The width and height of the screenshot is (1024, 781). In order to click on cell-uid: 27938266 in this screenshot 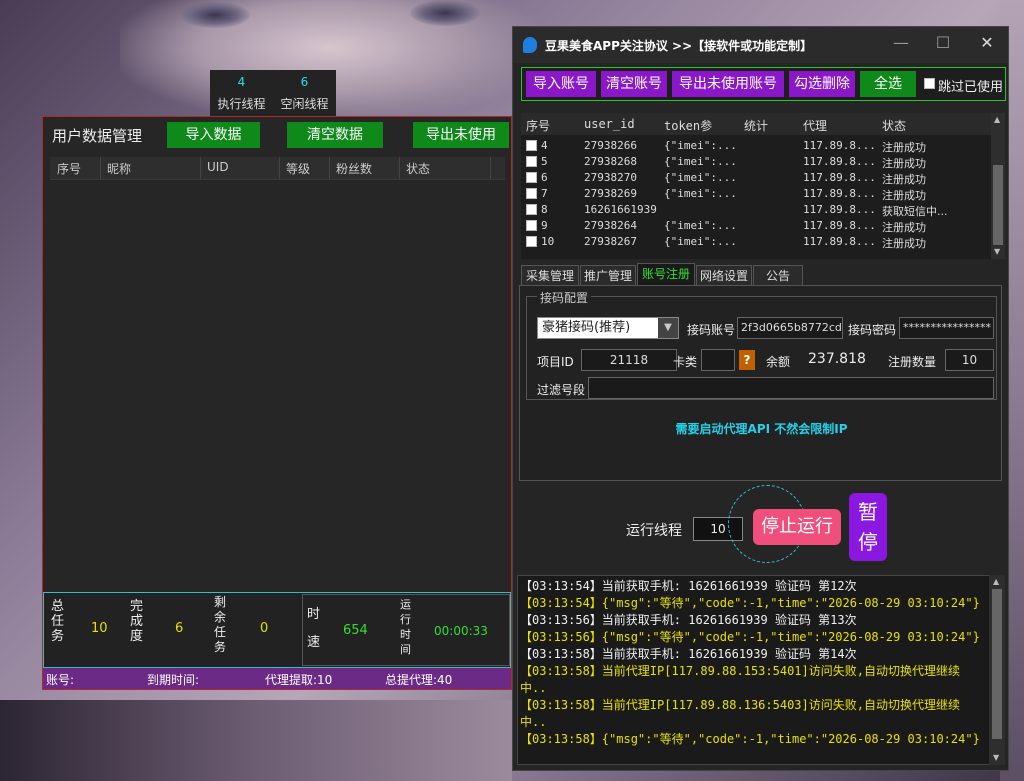, I will do `click(610, 145)`.